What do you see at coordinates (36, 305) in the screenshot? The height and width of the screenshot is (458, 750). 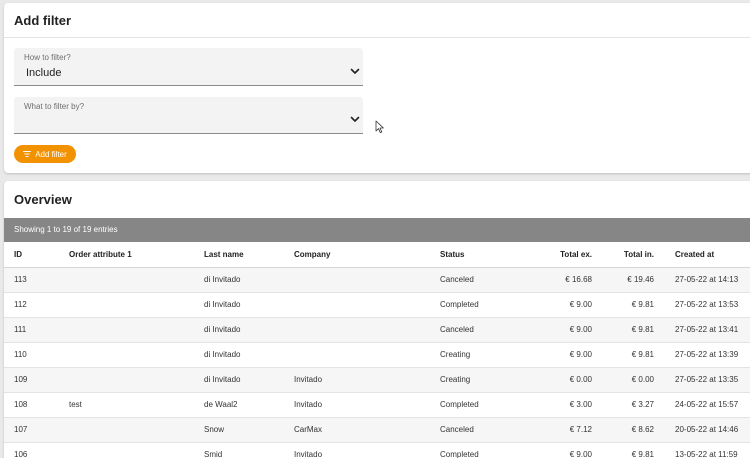 I see `cell-id: 112` at bounding box center [36, 305].